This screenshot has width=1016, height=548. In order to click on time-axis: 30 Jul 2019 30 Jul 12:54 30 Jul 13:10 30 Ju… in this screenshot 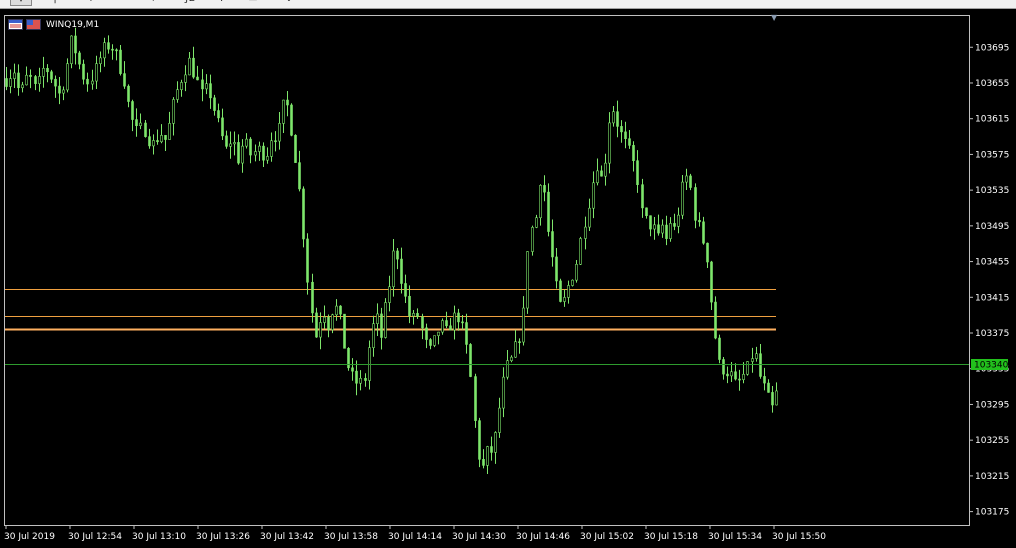, I will do `click(415, 533)`.